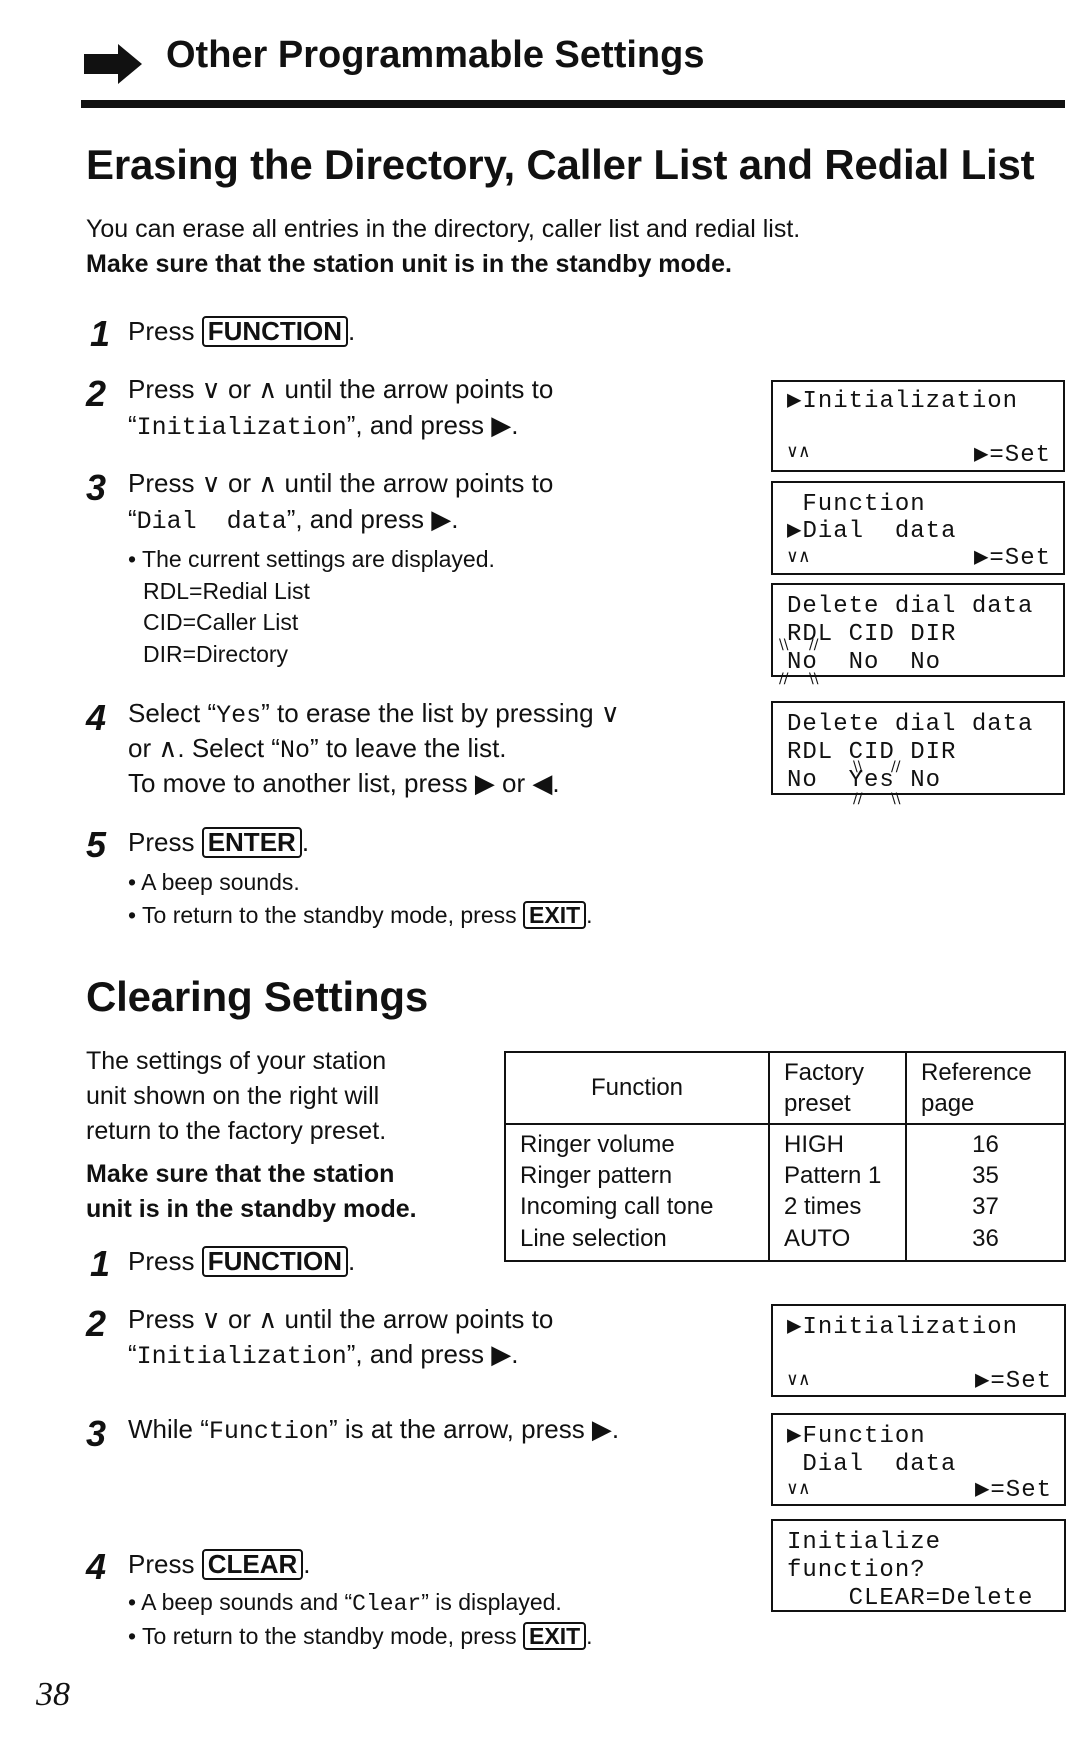 The image size is (1080, 1748). I want to click on column-header-function: Function, so click(637, 1088).